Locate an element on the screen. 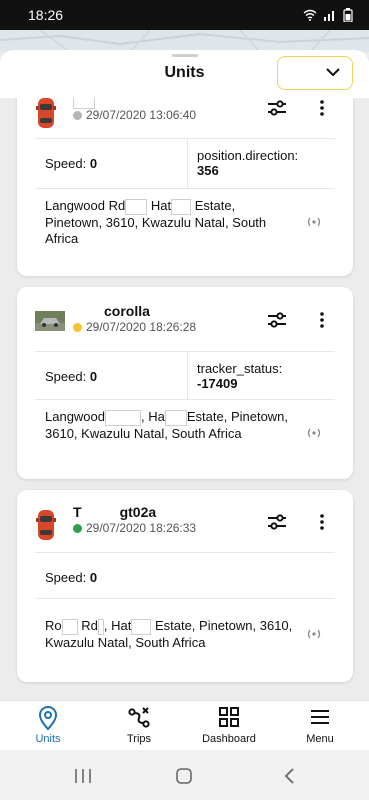  nav-units: Units is located at coordinates (48, 725).